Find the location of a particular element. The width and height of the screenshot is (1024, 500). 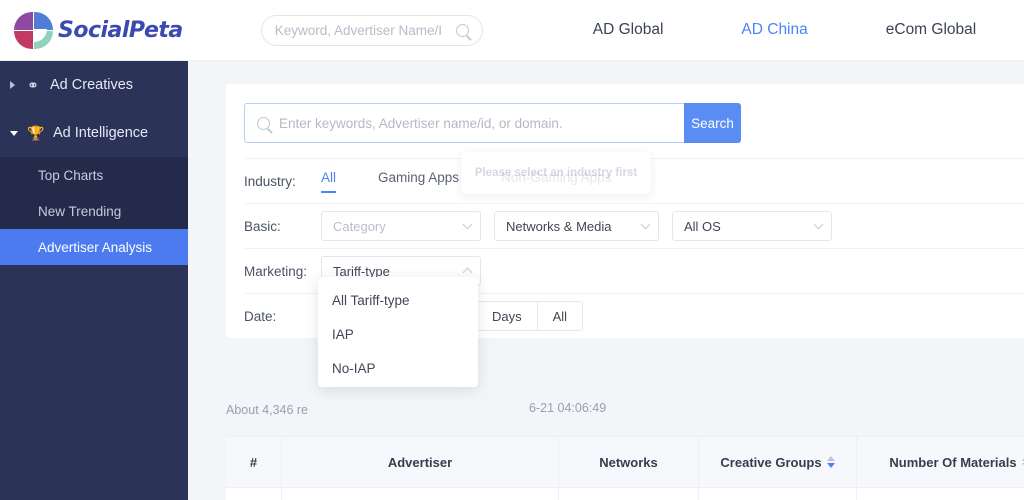

sidebar-item-new-trending: New Trending is located at coordinates (94, 211).